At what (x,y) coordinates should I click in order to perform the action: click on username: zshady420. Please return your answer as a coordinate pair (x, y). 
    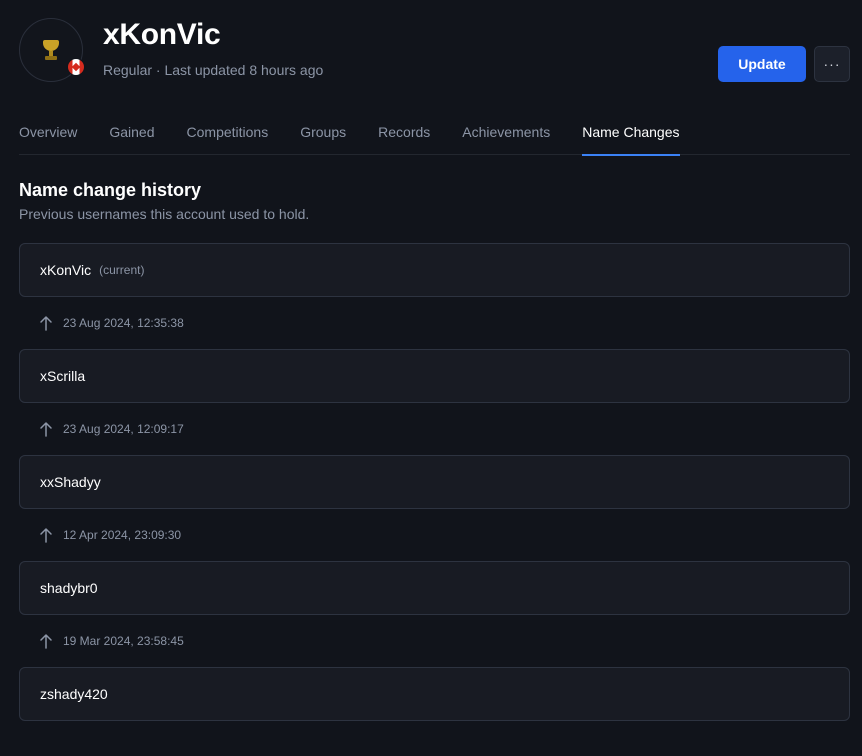
    Looking at the image, I should click on (74, 694).